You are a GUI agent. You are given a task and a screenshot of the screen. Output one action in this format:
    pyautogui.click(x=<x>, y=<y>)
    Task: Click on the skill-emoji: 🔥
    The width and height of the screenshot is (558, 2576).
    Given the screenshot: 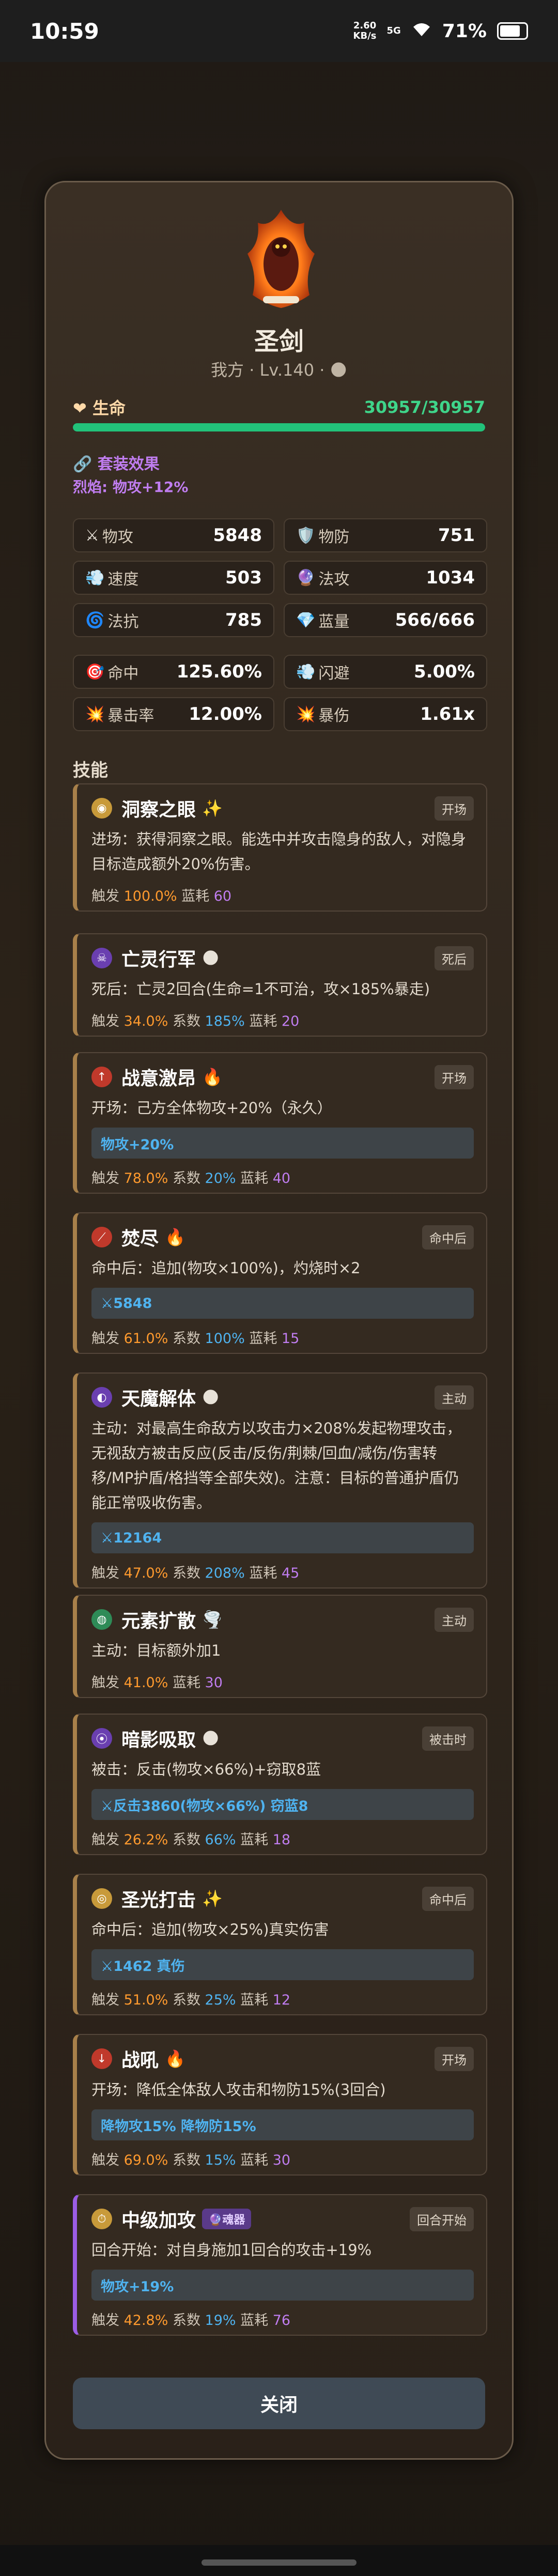 What is the action you would take?
    pyautogui.click(x=175, y=1237)
    